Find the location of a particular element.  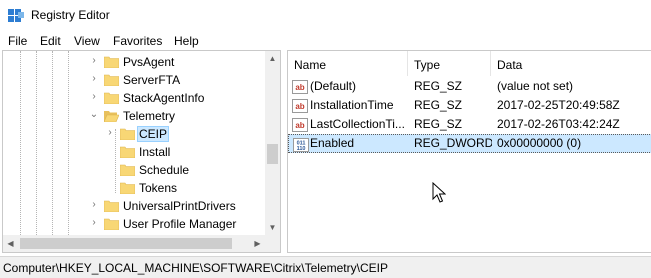

registry-editor-icon is located at coordinates (16, 15).